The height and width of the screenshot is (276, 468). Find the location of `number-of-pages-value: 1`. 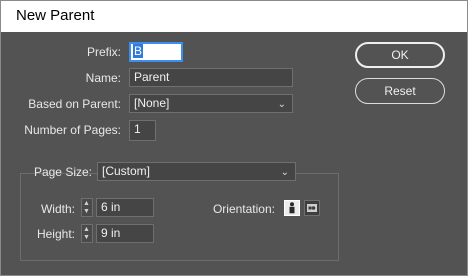

number-of-pages-value: 1 is located at coordinates (137, 129).